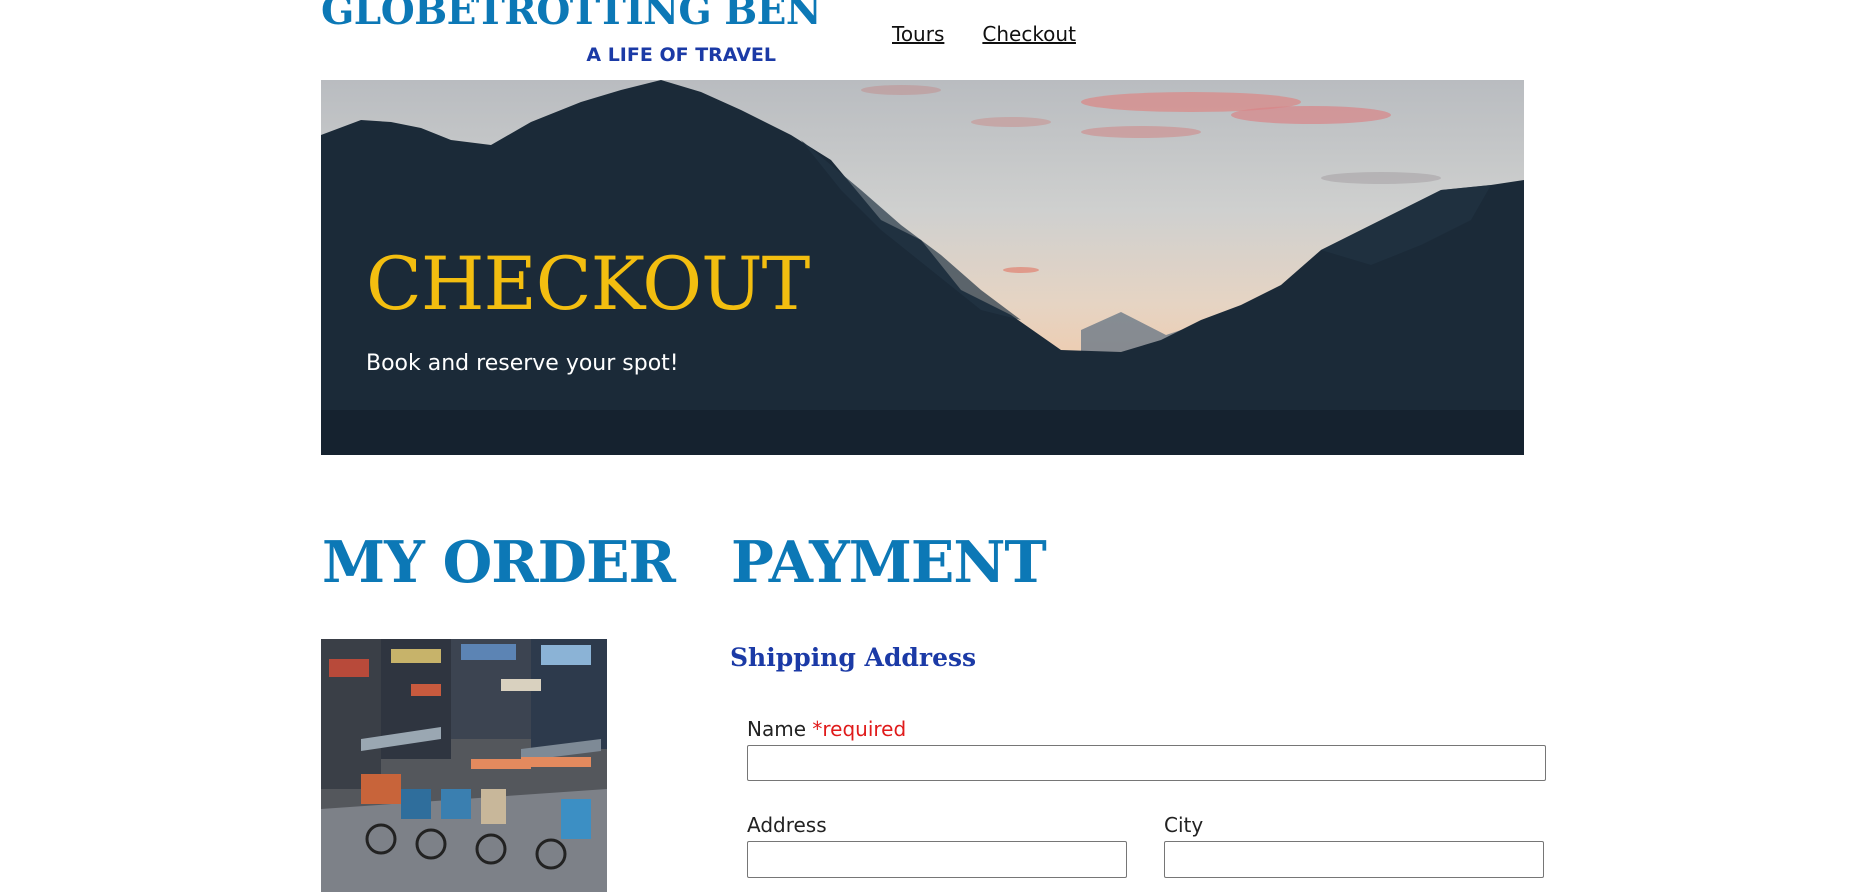  Describe the element at coordinates (499, 562) in the screenshot. I see `my-order-title: MY ORDER` at that location.